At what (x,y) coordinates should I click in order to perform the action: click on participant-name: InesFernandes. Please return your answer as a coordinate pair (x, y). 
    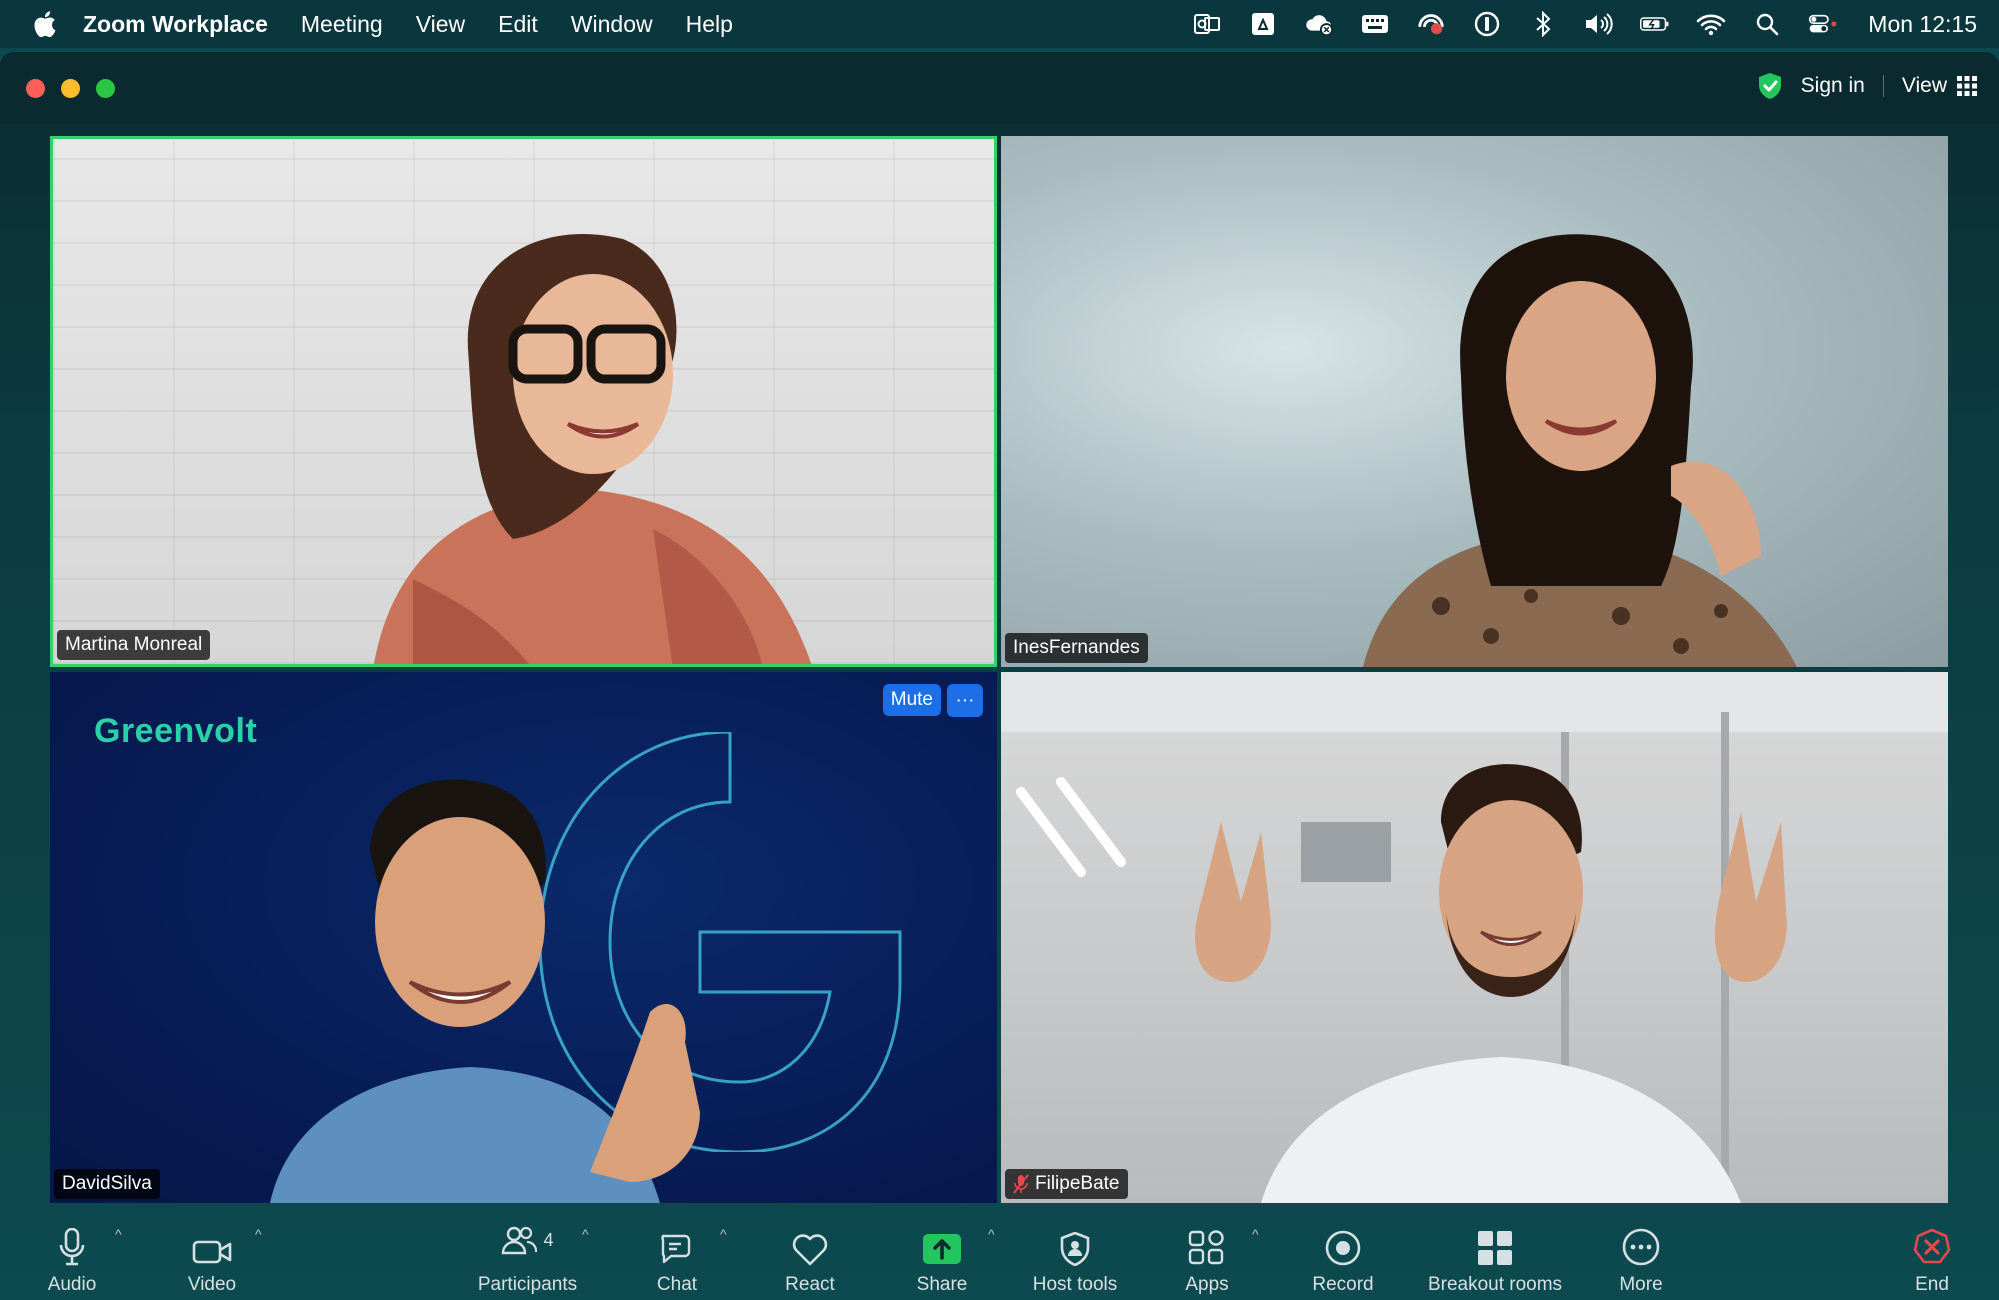
    Looking at the image, I should click on (1076, 647).